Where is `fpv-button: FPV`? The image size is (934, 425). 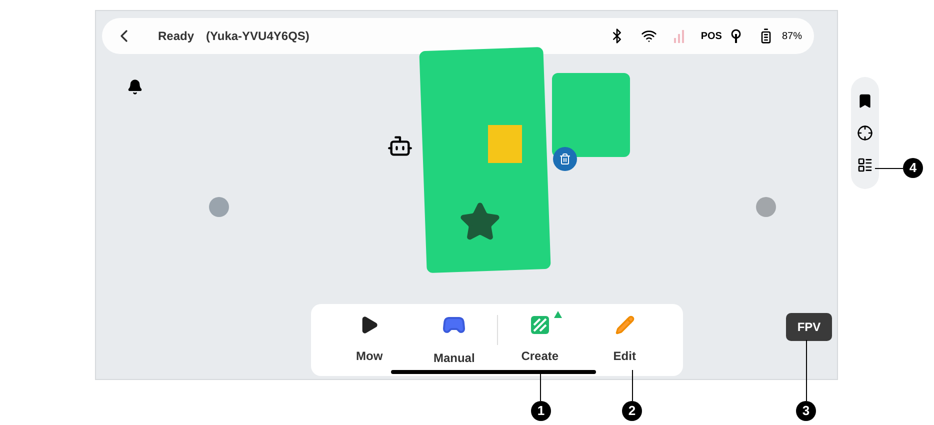 fpv-button: FPV is located at coordinates (809, 327).